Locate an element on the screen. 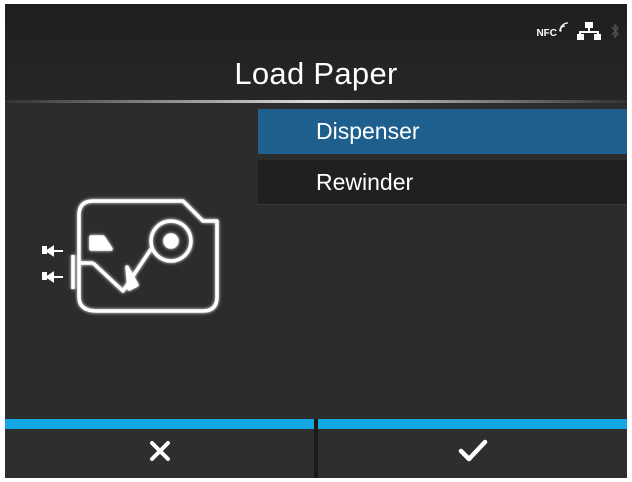  confirm-button is located at coordinates (472, 448).